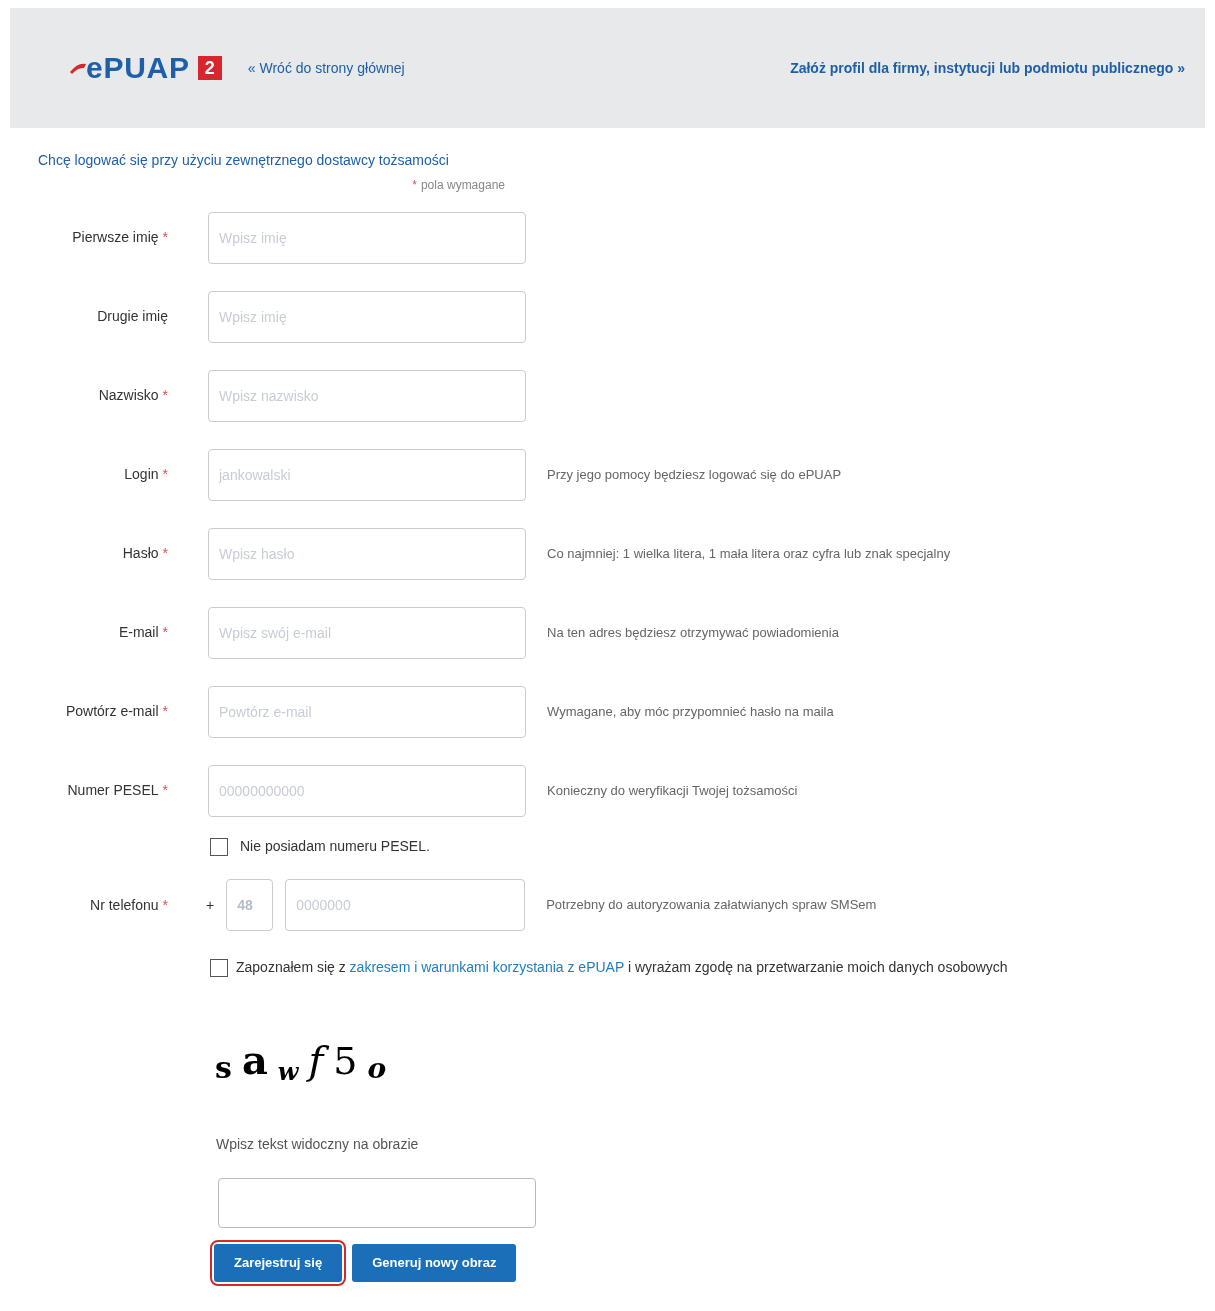 This screenshot has width=1215, height=1311. I want to click on field-label: Powtórz e-mail, so click(112, 711).